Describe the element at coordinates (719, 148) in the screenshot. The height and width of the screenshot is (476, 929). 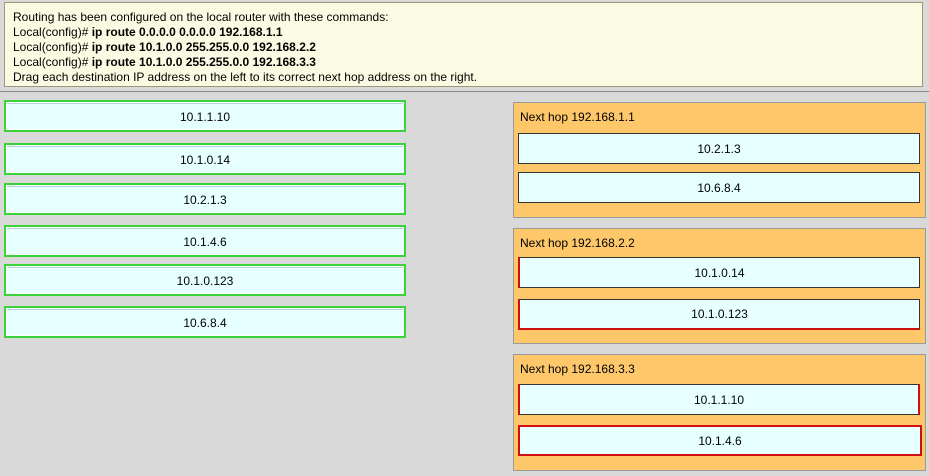
I see `dropped-item: 10.2.1.3` at that location.